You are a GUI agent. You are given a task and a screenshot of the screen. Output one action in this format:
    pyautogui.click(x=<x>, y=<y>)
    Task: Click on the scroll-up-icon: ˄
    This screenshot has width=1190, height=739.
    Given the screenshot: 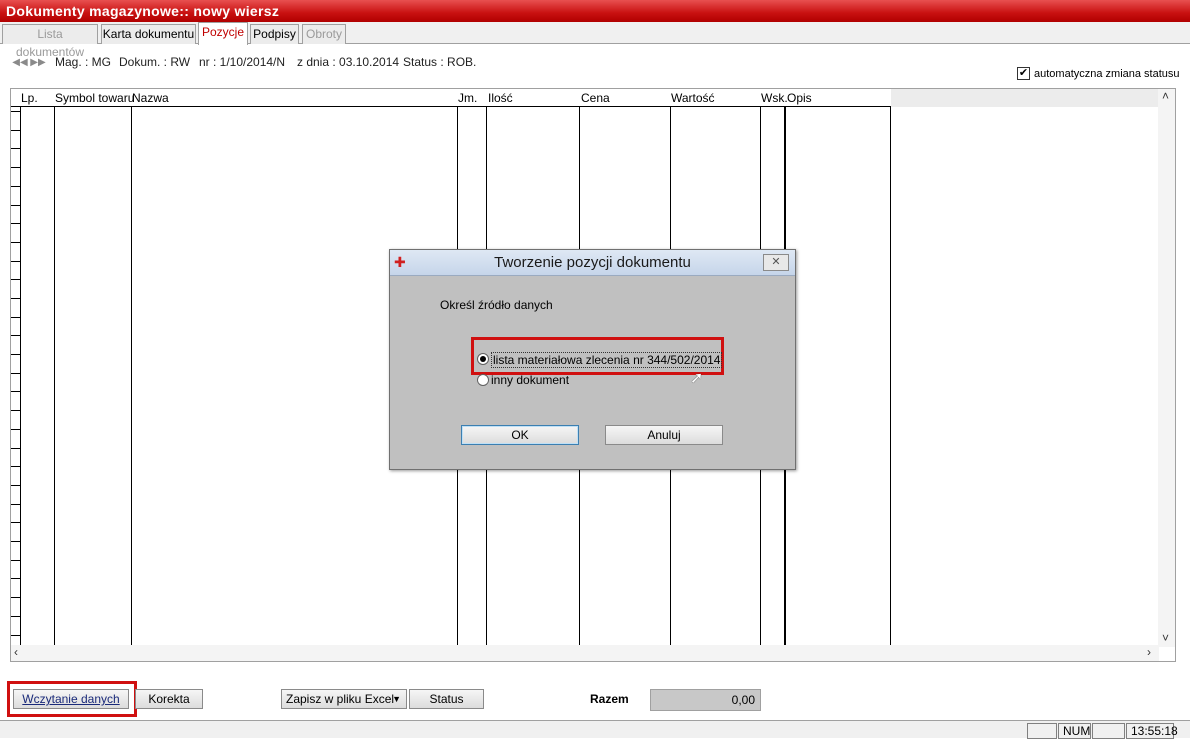 What is the action you would take?
    pyautogui.click(x=1165, y=96)
    